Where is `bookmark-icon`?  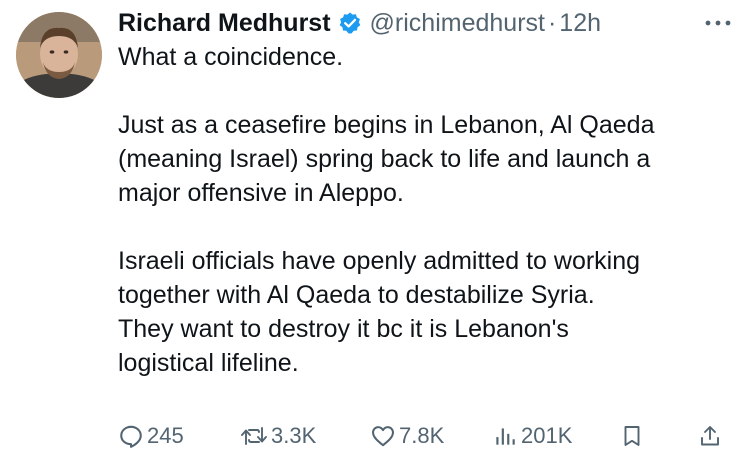 bookmark-icon is located at coordinates (632, 436).